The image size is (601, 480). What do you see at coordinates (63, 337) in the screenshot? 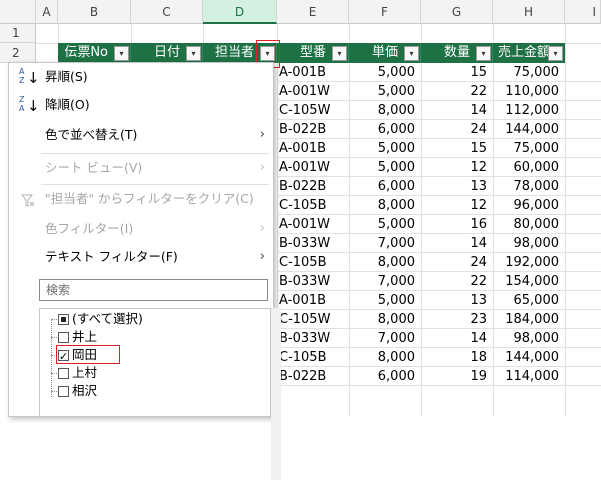
I see `checkbox-inoue` at bounding box center [63, 337].